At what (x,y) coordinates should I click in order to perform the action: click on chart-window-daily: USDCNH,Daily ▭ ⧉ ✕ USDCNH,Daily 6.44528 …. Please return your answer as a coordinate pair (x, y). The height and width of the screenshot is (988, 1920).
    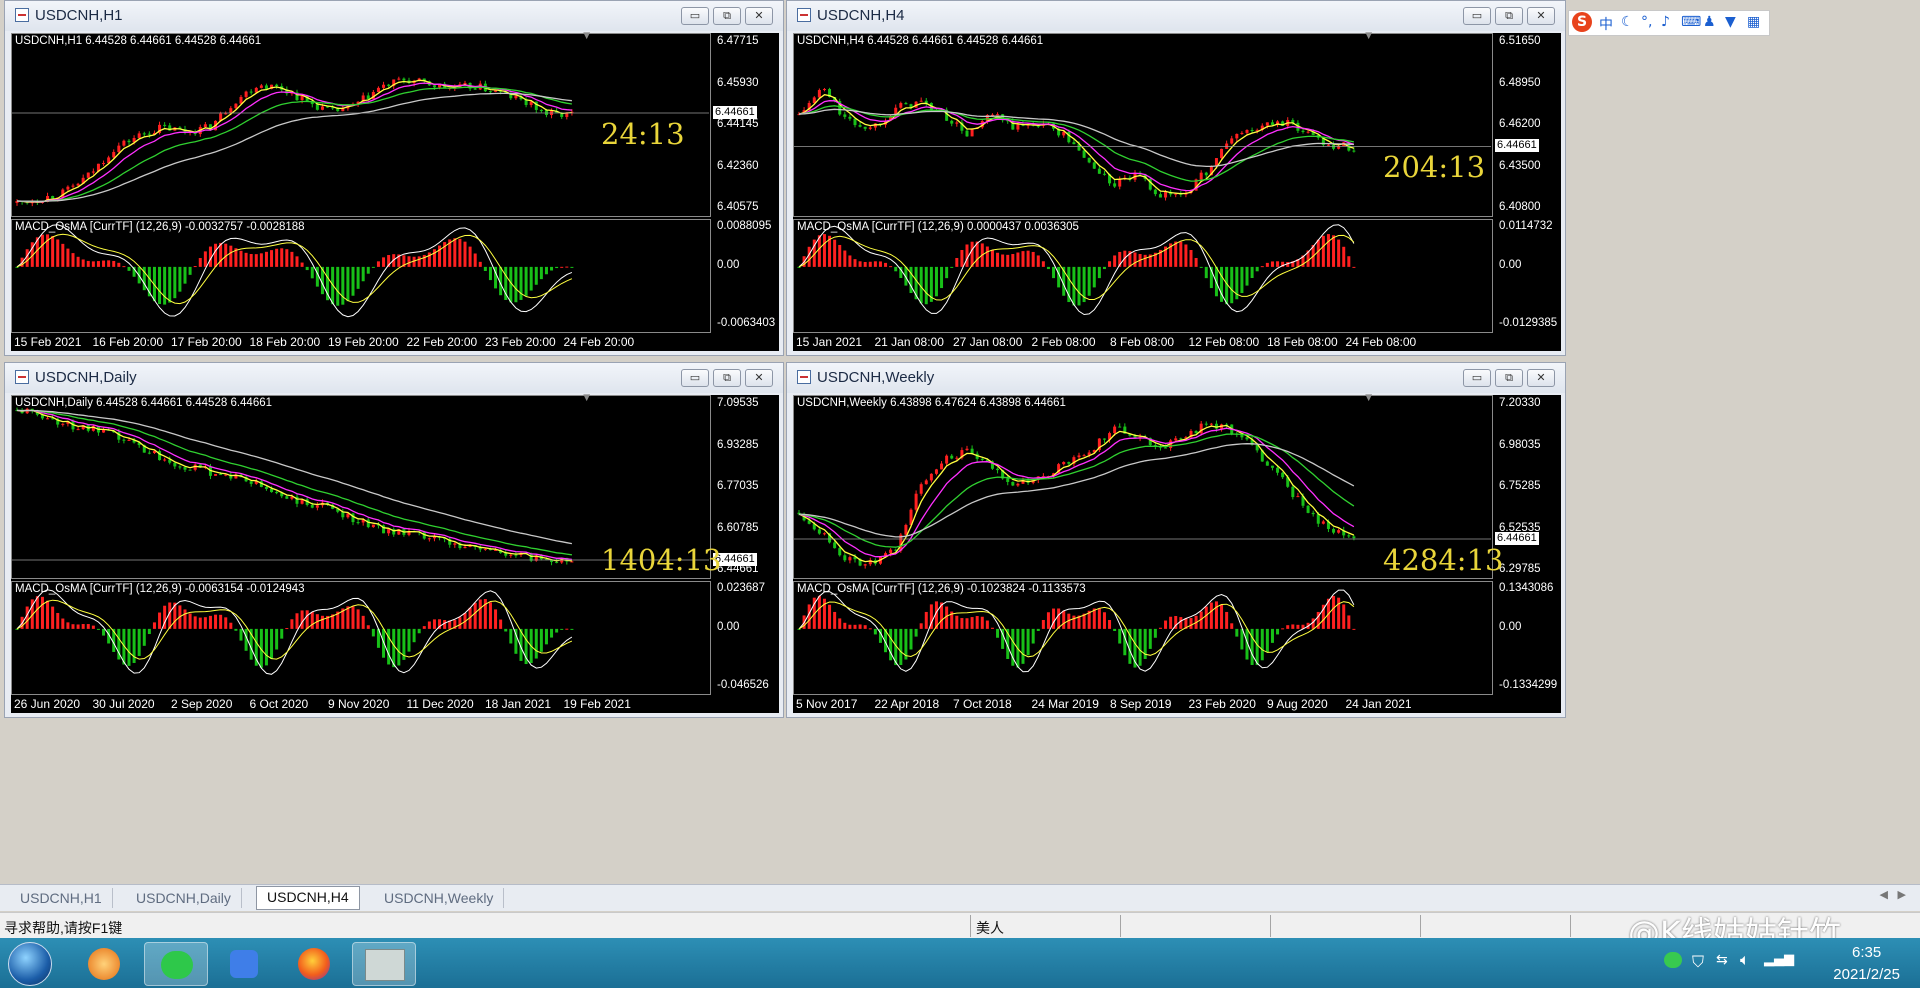
    Looking at the image, I should click on (394, 540).